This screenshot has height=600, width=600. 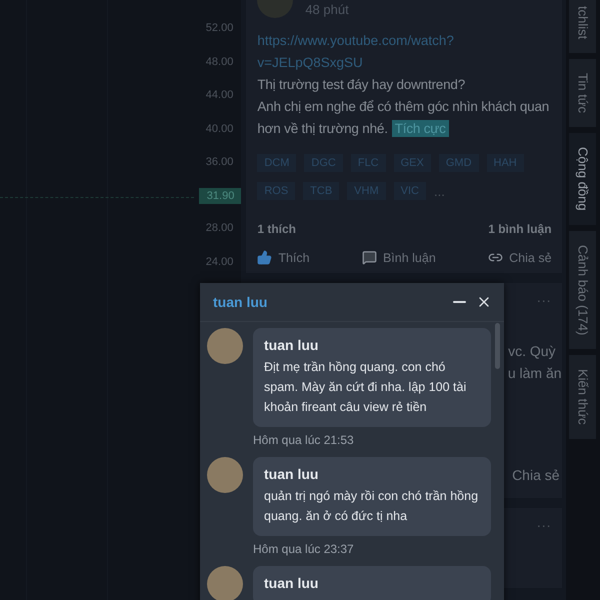 I want to click on like-count: 1 thích, so click(x=276, y=229).